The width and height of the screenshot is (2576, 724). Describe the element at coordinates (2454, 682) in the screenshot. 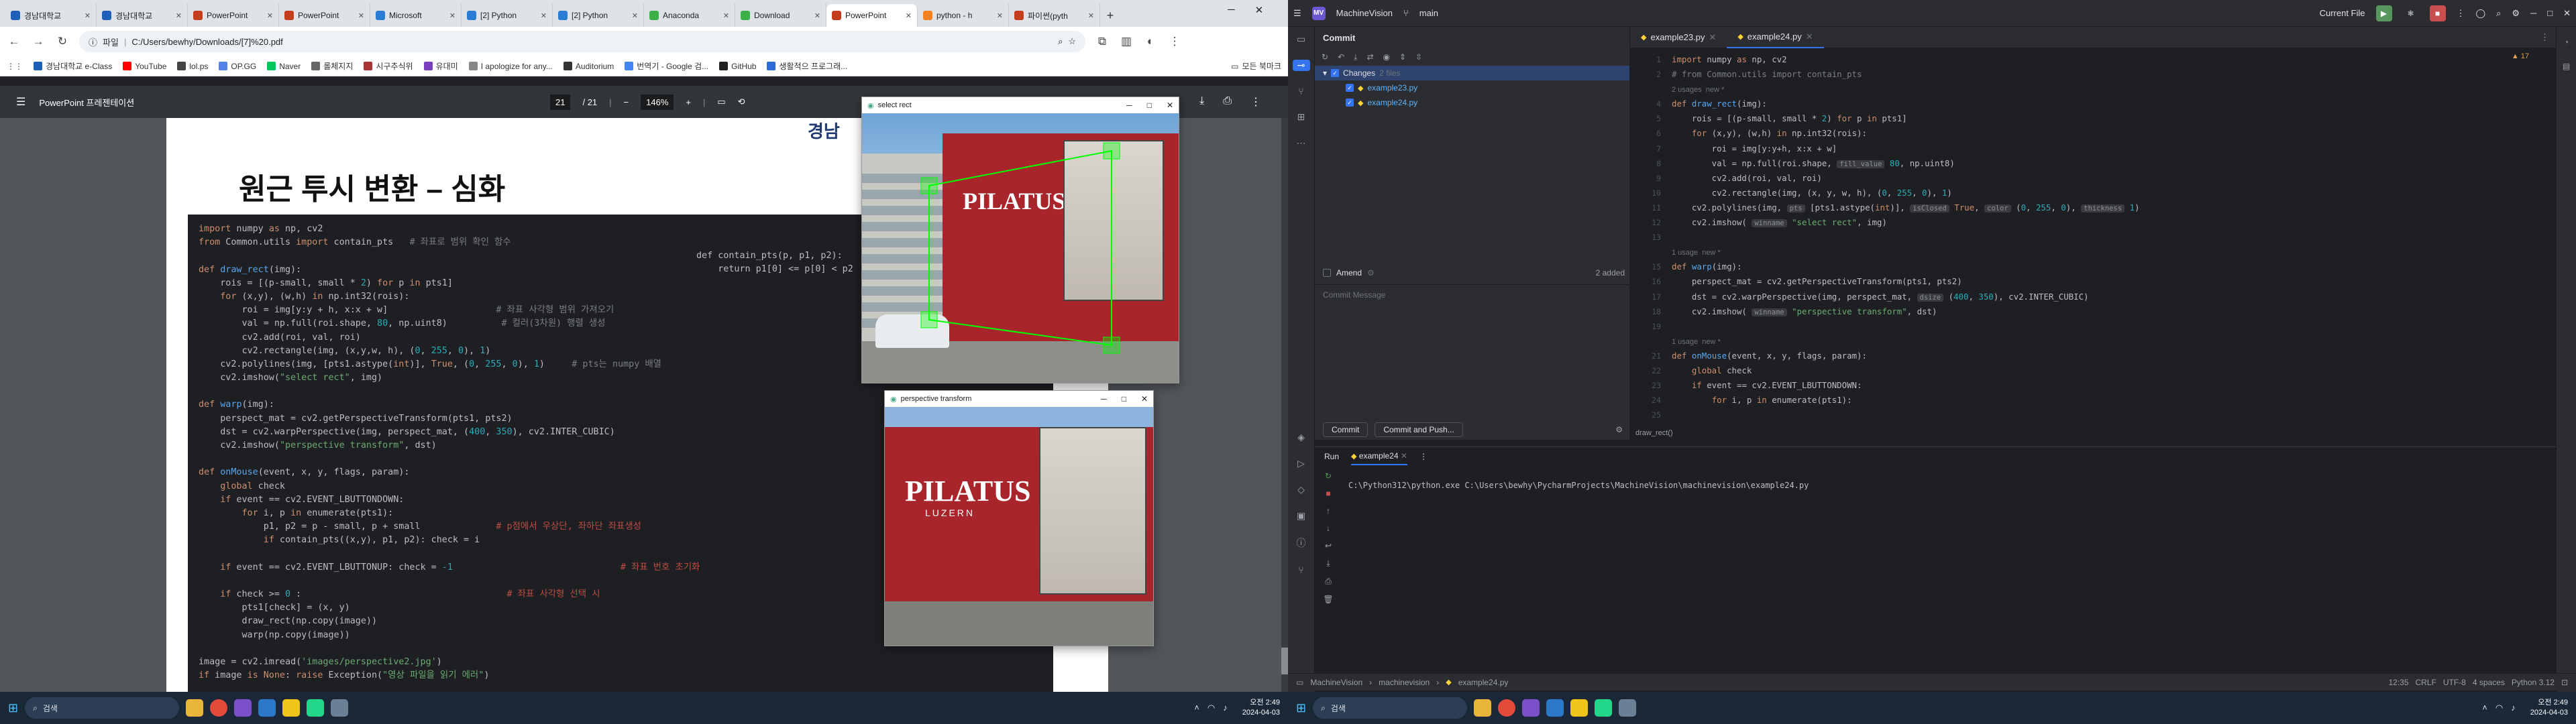

I see `file-encoding: UTF-8` at that location.